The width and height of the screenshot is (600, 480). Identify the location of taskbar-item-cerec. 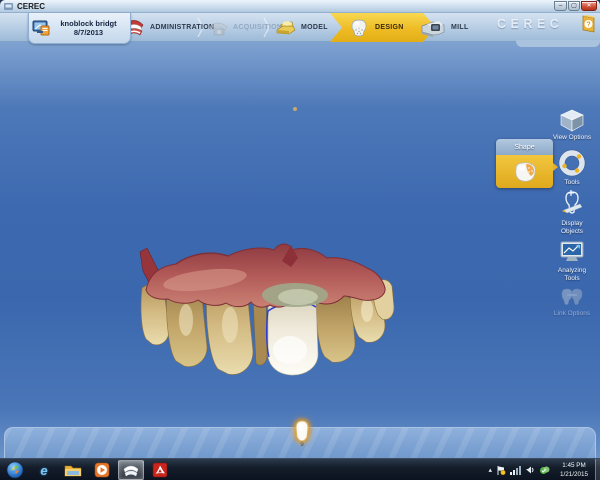
(131, 470).